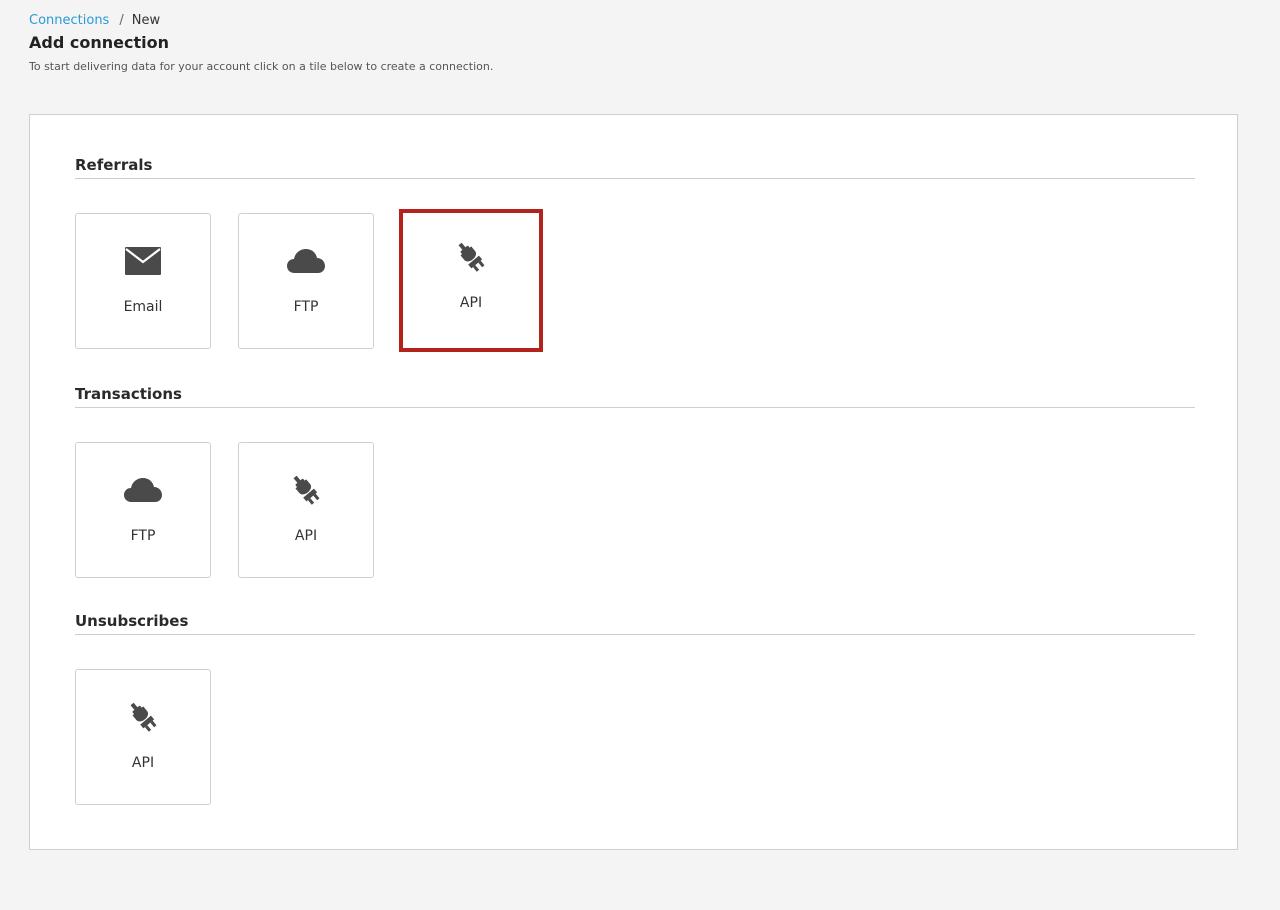  Describe the element at coordinates (635, 281) in the screenshot. I see `tile-group: Email FTP API` at that location.